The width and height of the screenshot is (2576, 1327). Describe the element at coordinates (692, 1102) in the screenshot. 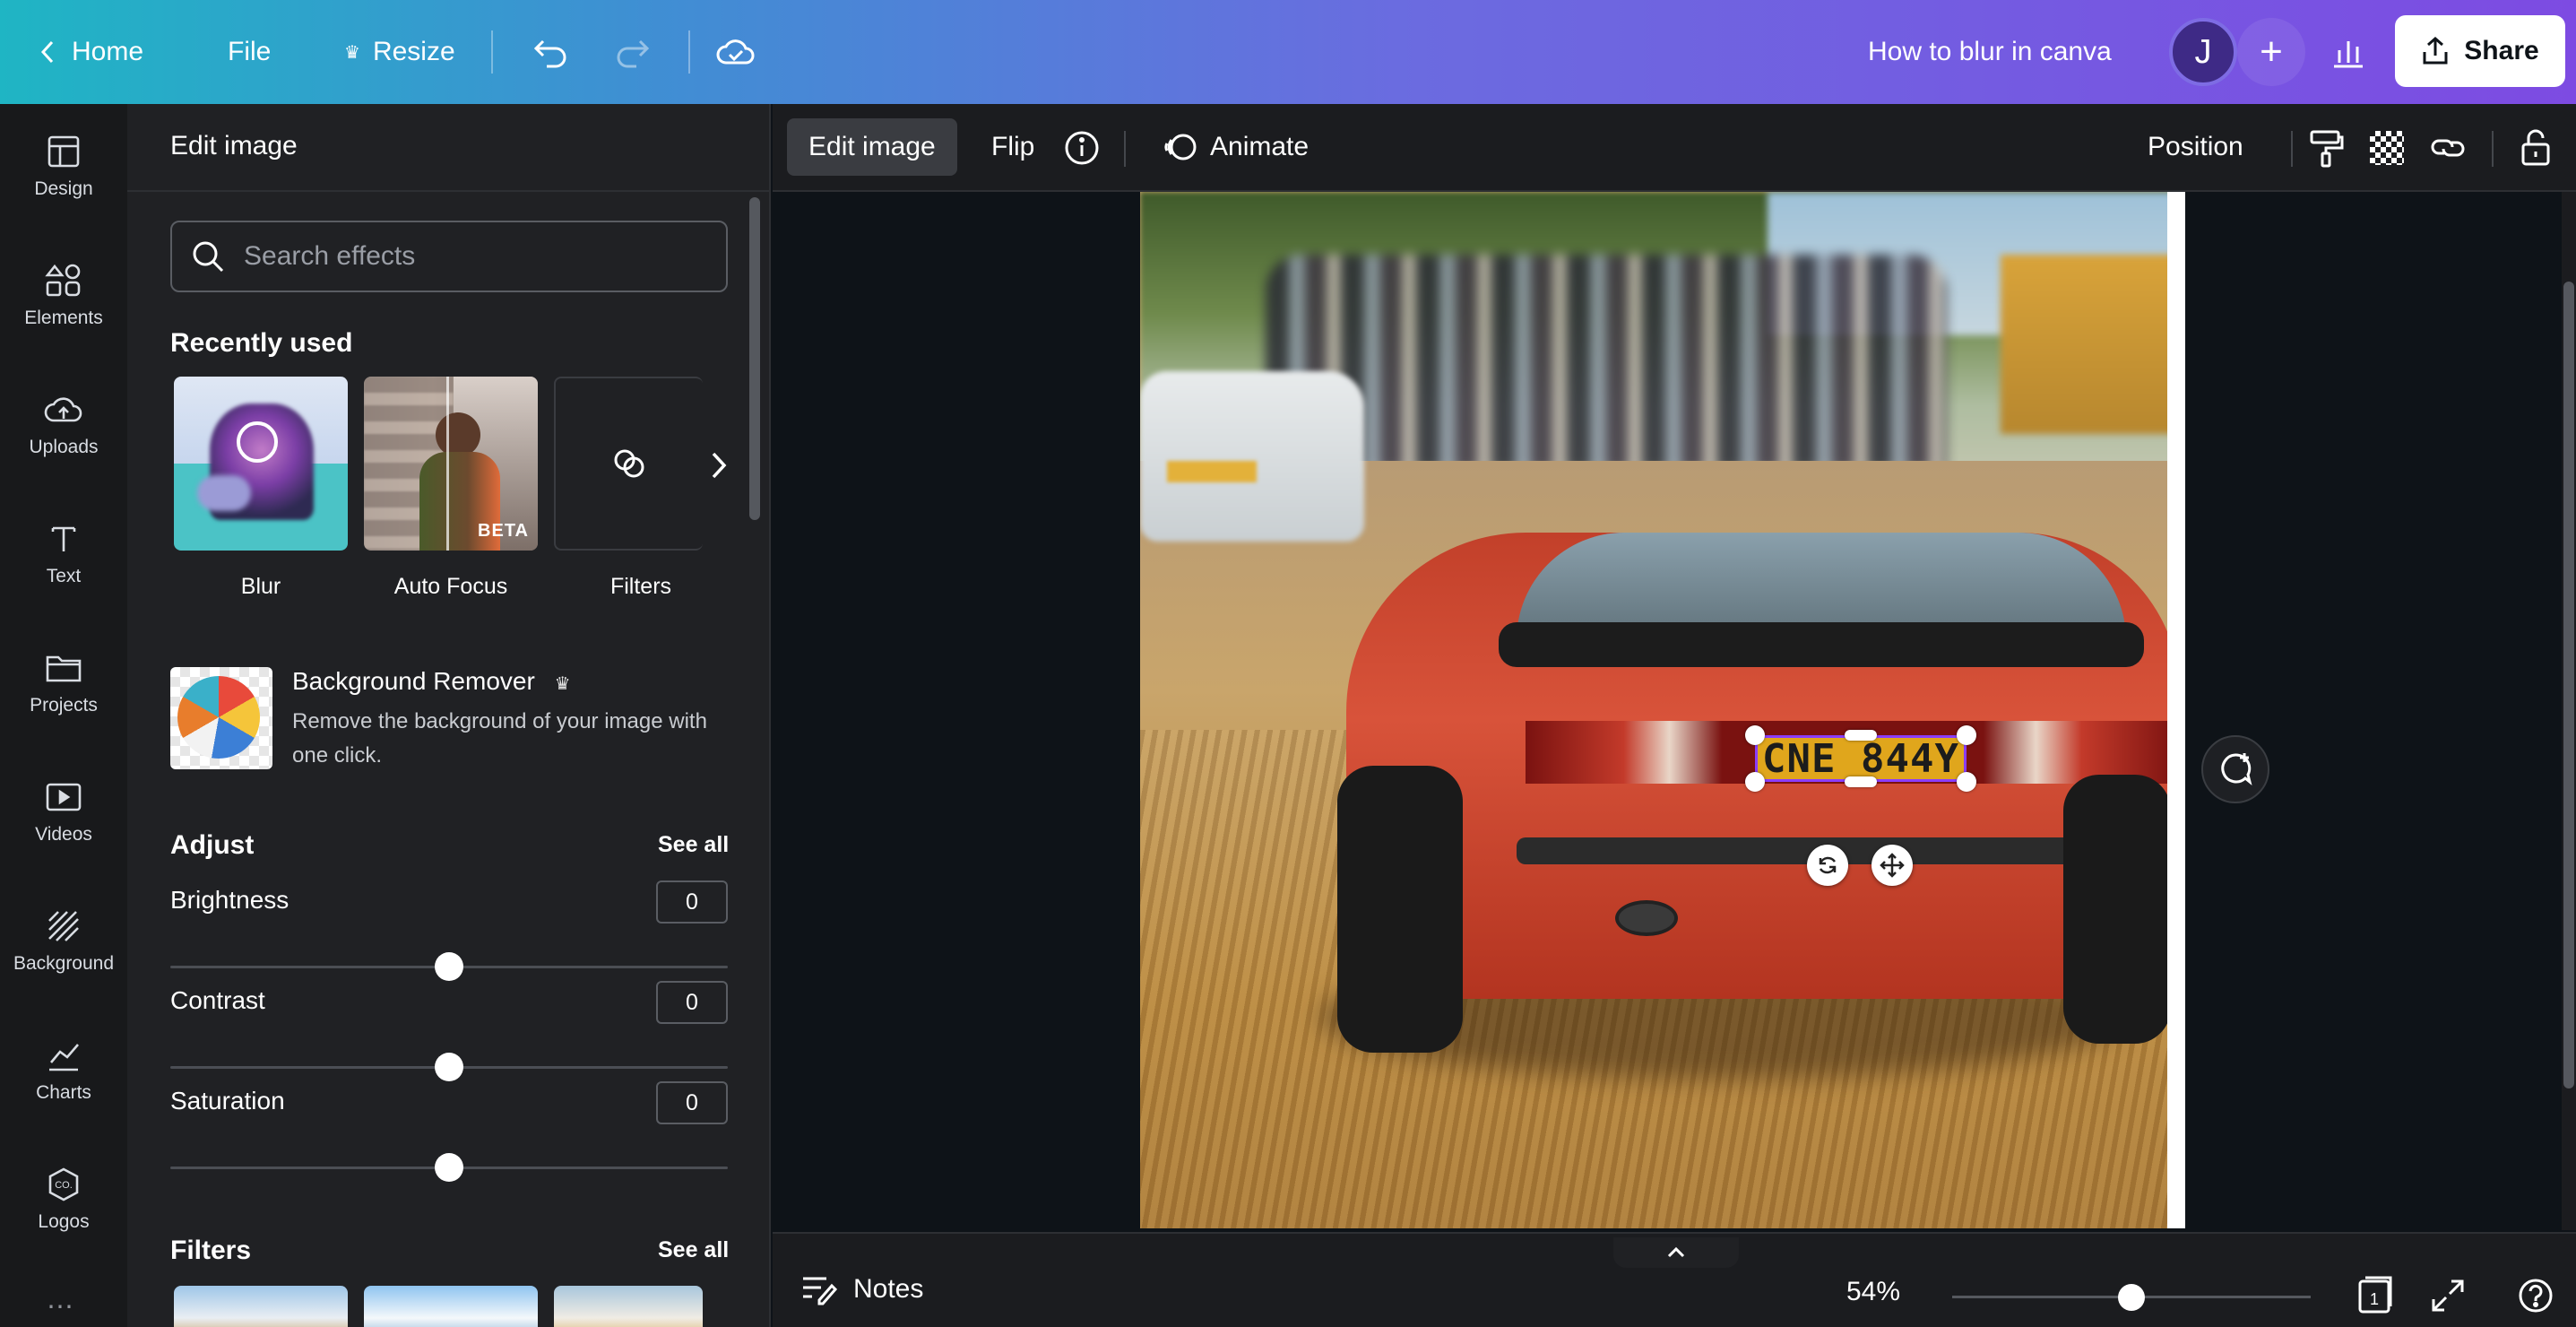

I see `saturation-value: 0` at that location.